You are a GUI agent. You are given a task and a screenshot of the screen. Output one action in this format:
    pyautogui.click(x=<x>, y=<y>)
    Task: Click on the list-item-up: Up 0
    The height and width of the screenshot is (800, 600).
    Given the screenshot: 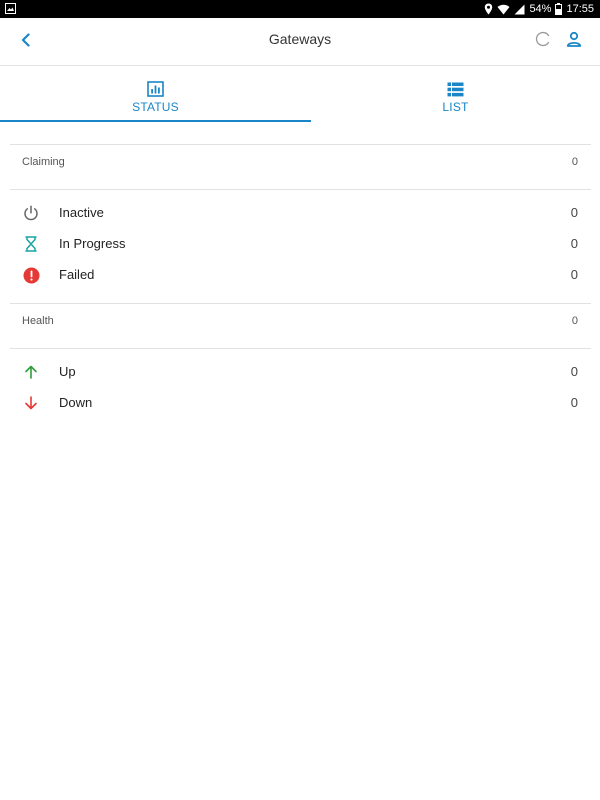 What is the action you would take?
    pyautogui.click(x=300, y=375)
    